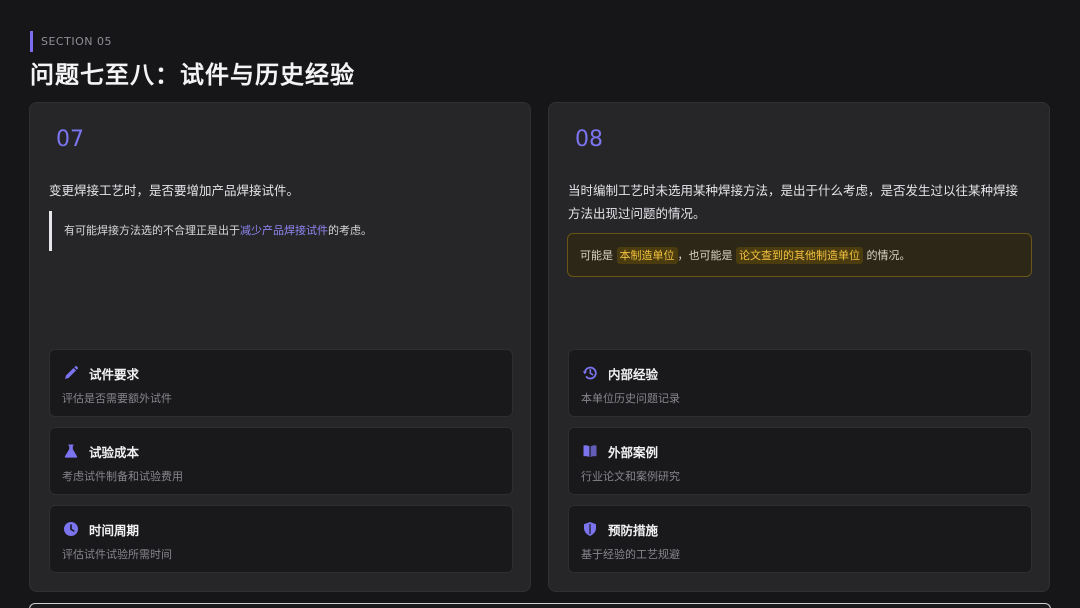  Describe the element at coordinates (71, 41) in the screenshot. I see `section-tag: SECTION 05` at that location.